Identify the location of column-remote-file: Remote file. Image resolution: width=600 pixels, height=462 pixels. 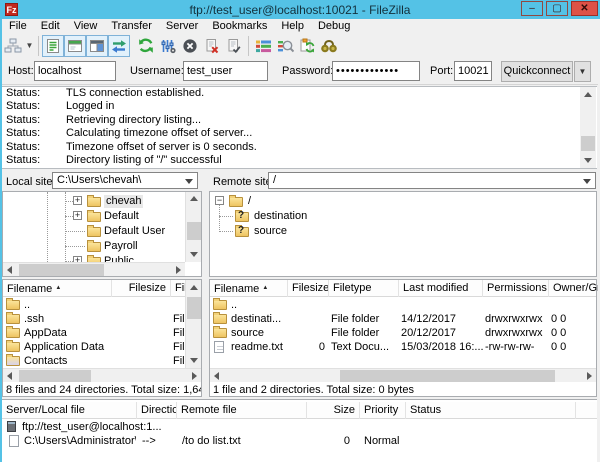
(242, 410).